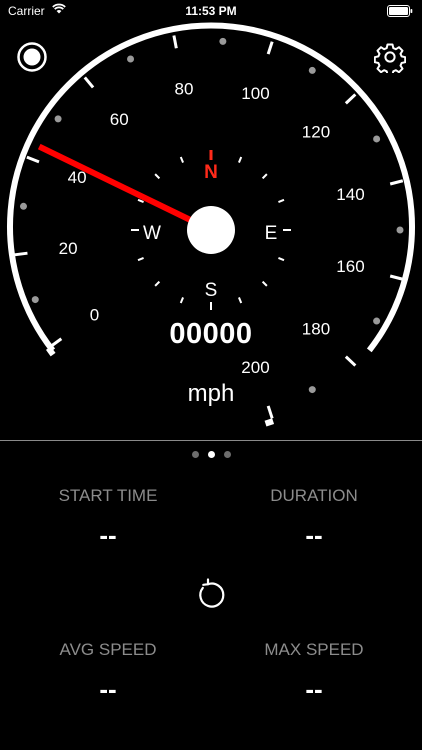 This screenshot has height=750, width=422. I want to click on speed-unit-label: mph, so click(211, 394).